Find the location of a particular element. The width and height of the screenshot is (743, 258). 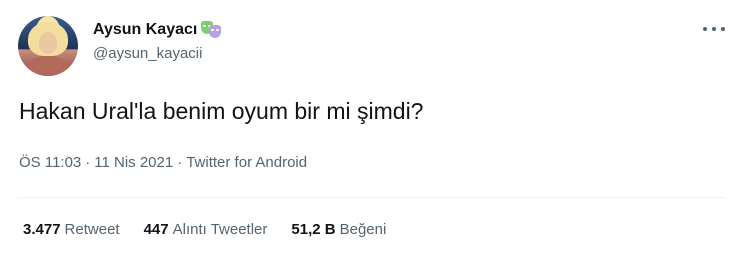

avatar is located at coordinates (48, 46).